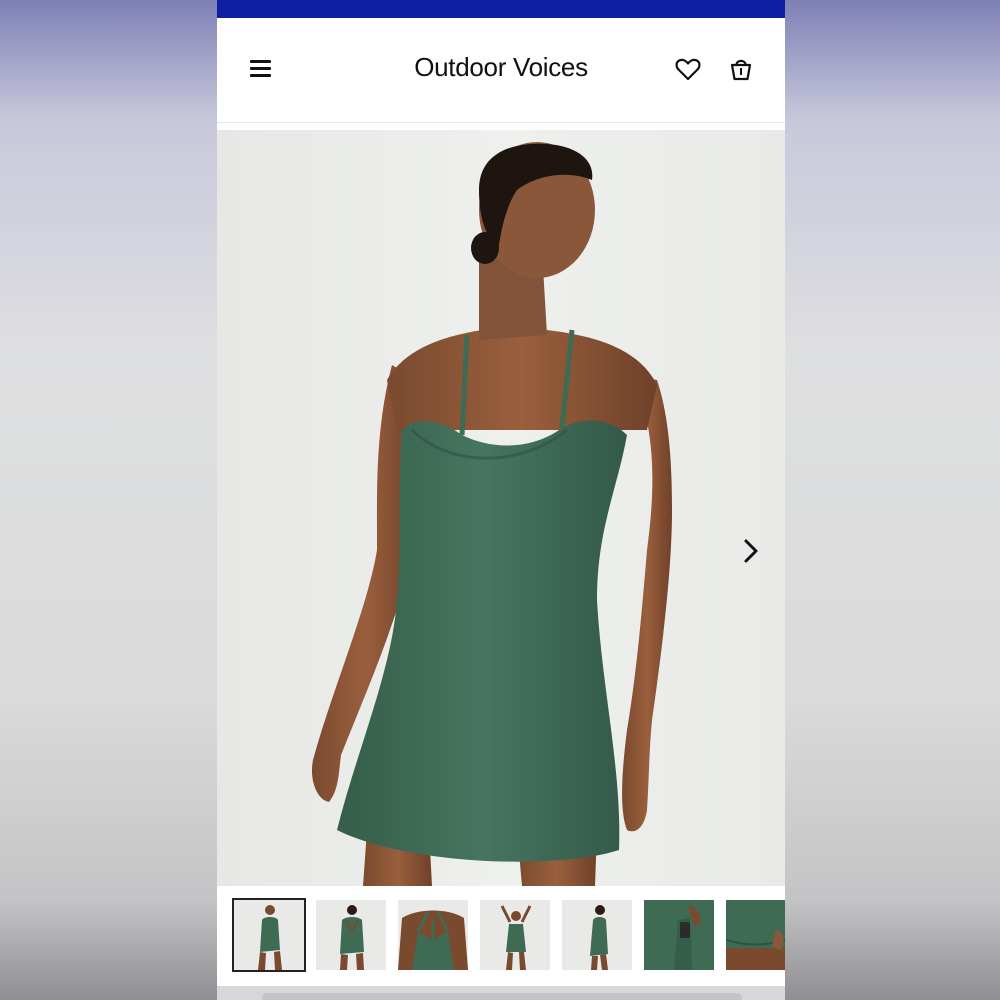 This screenshot has width=1000, height=1000. I want to click on thumb-back-full, so click(351, 935).